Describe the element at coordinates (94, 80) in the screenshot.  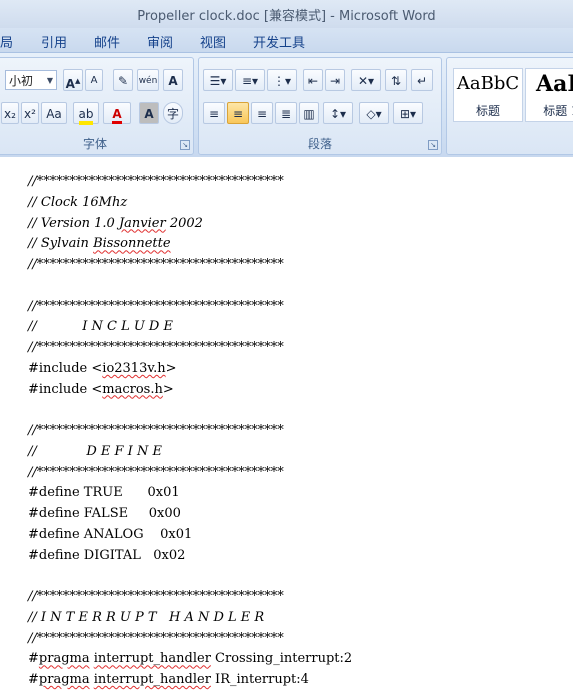
I see `shrink-font-button: A` at that location.